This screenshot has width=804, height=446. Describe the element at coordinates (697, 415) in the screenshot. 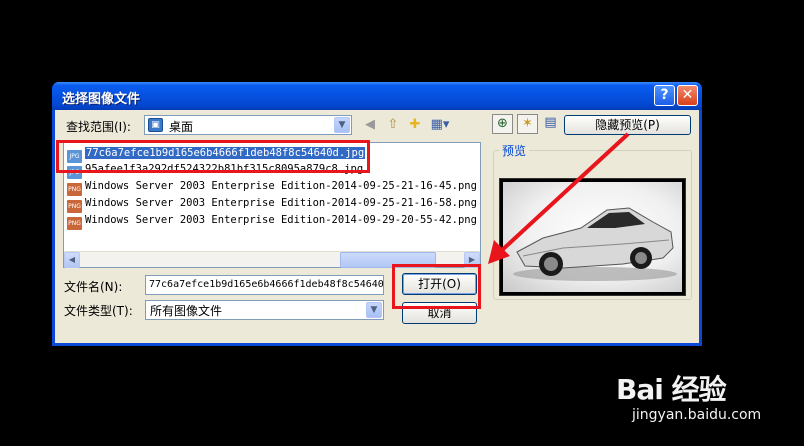

I see `baidu-watermark-url: jingyan.baidu.com` at that location.